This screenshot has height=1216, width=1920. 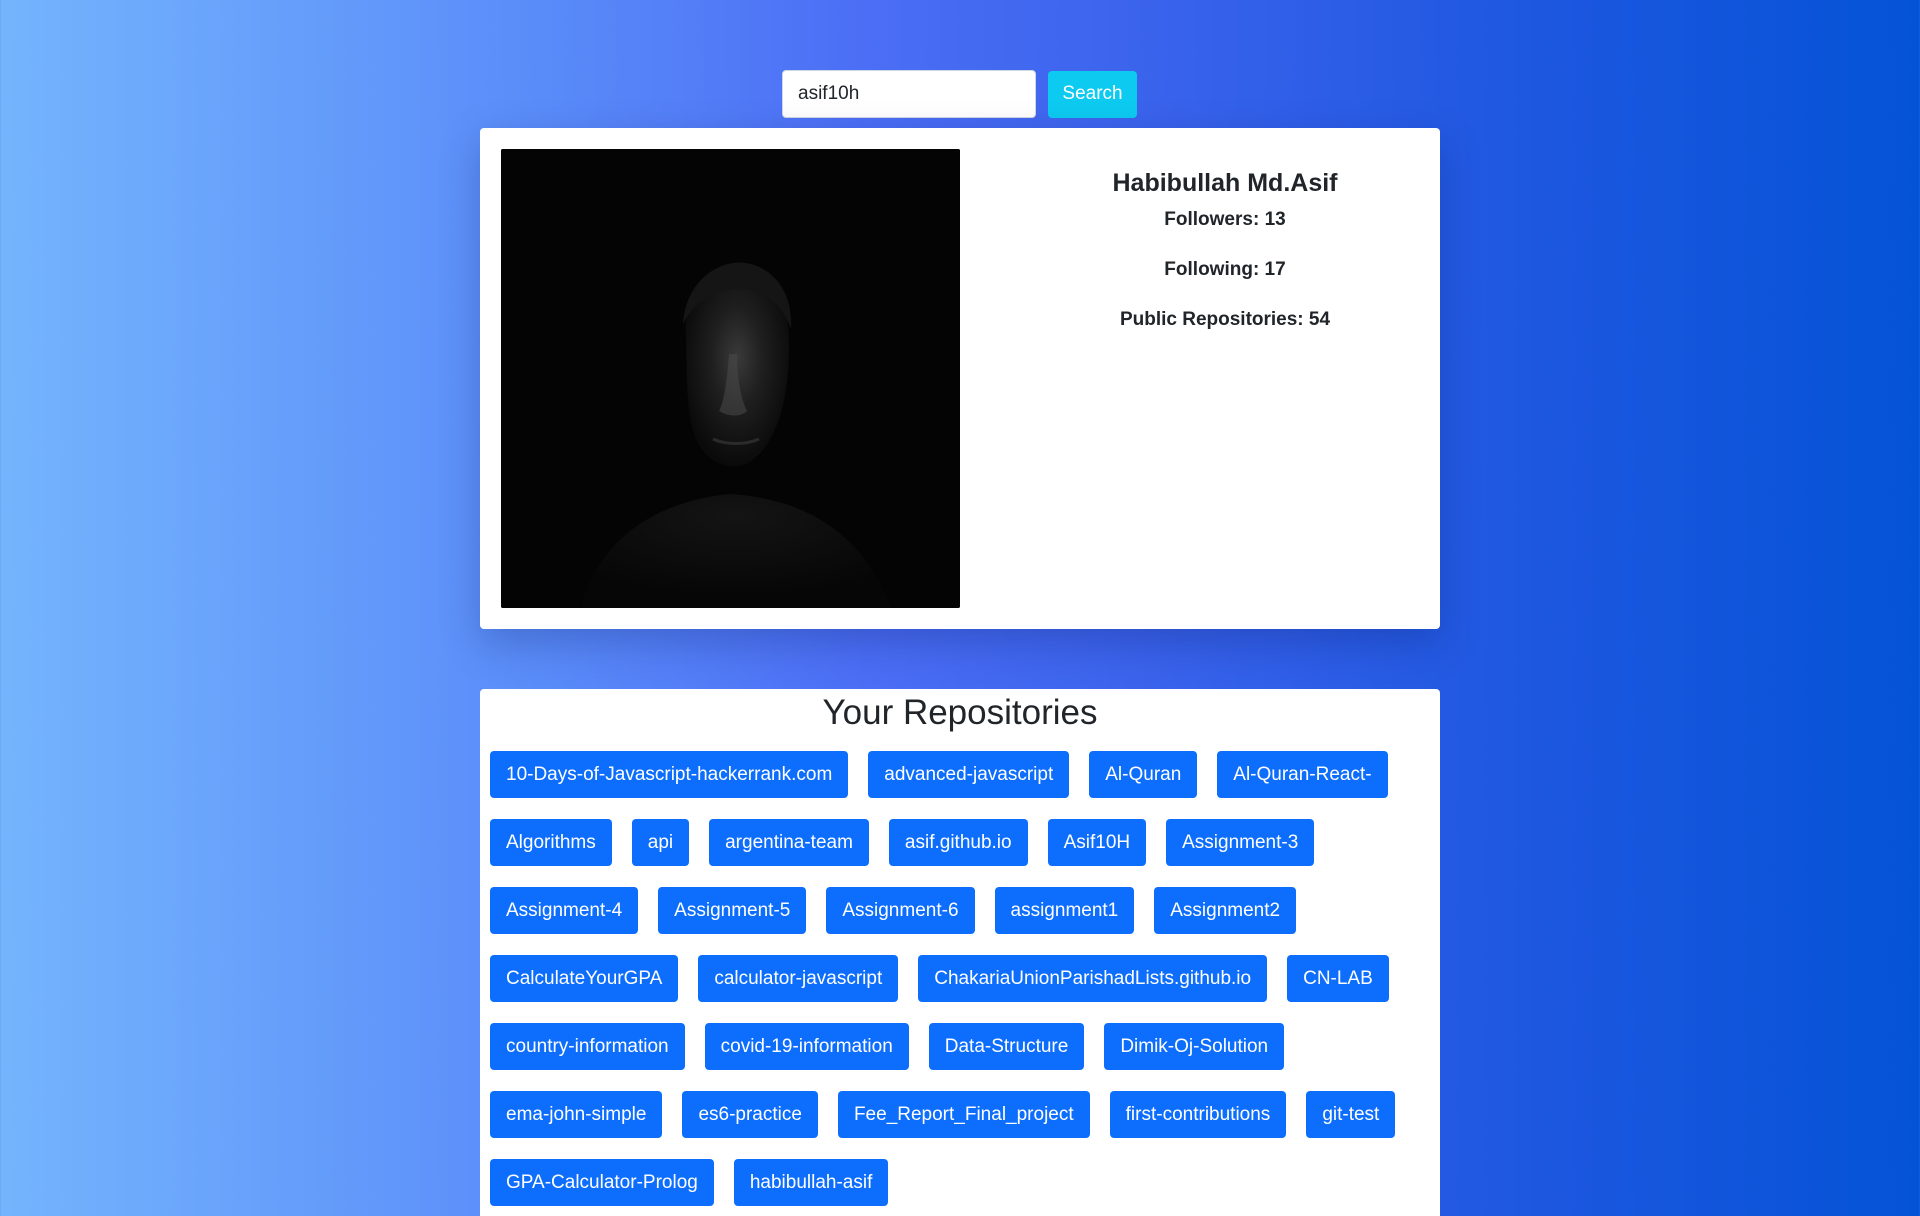 I want to click on repositories-title: Your Repositories, so click(x=960, y=712).